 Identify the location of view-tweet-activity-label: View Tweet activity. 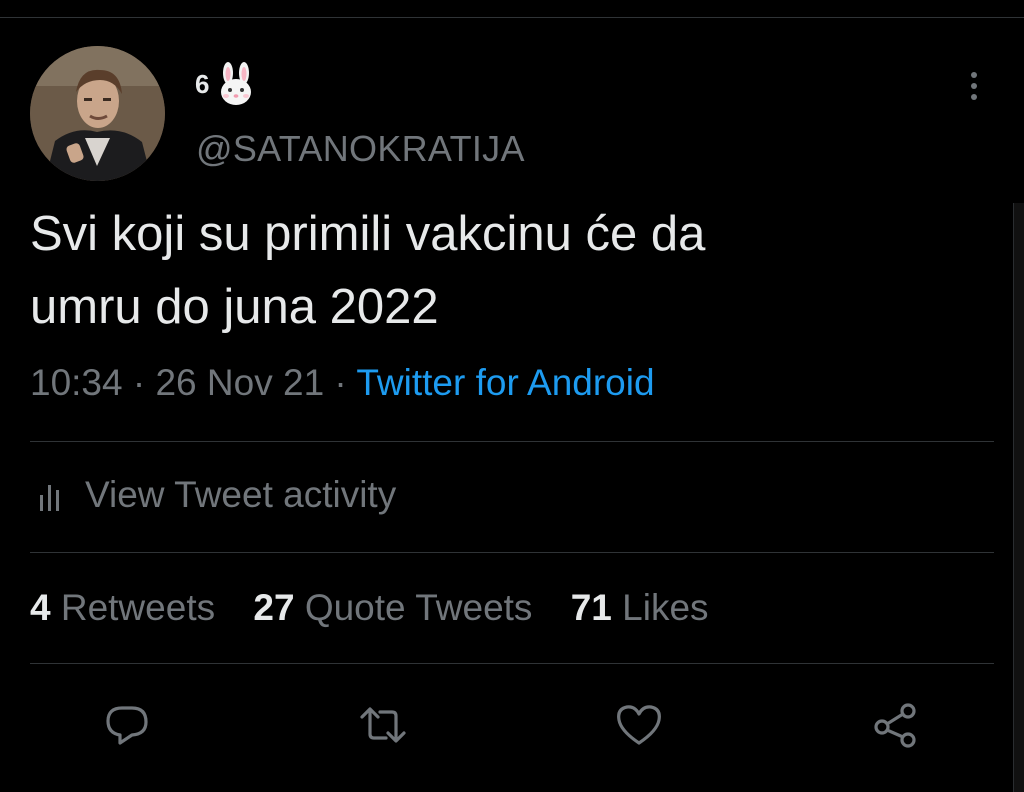
(241, 494).